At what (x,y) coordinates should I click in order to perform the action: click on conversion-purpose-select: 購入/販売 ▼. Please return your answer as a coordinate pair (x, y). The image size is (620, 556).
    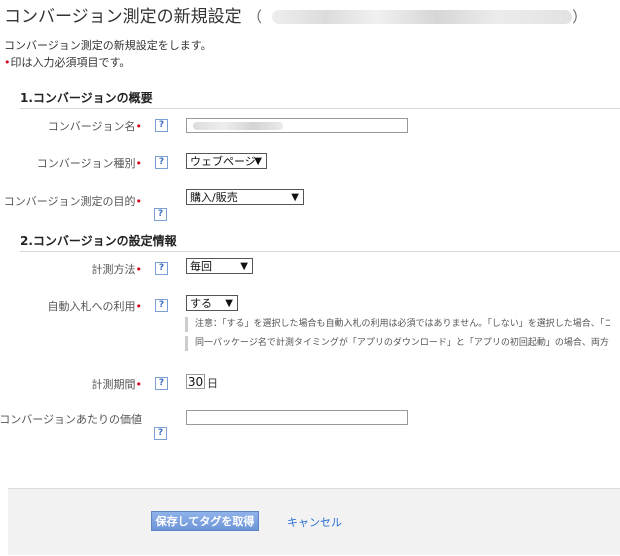
    Looking at the image, I should click on (245, 197).